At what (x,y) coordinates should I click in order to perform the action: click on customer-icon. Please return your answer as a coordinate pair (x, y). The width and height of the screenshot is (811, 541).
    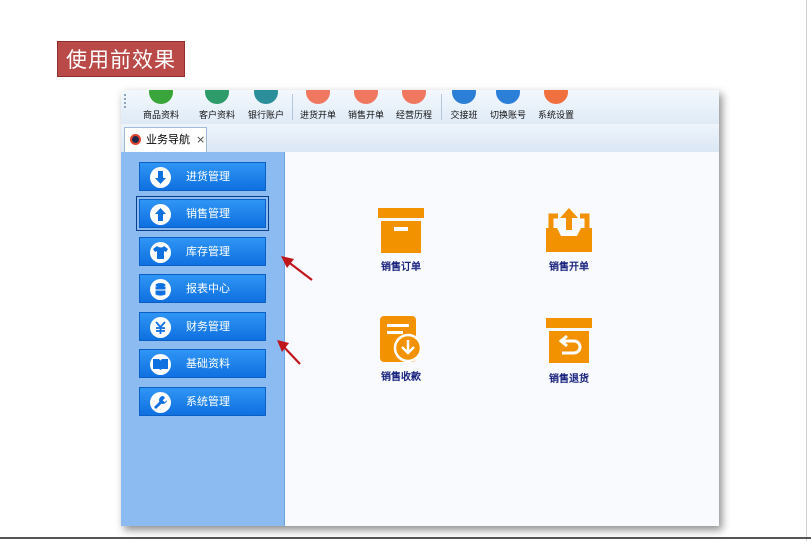
    Looking at the image, I should click on (217, 97).